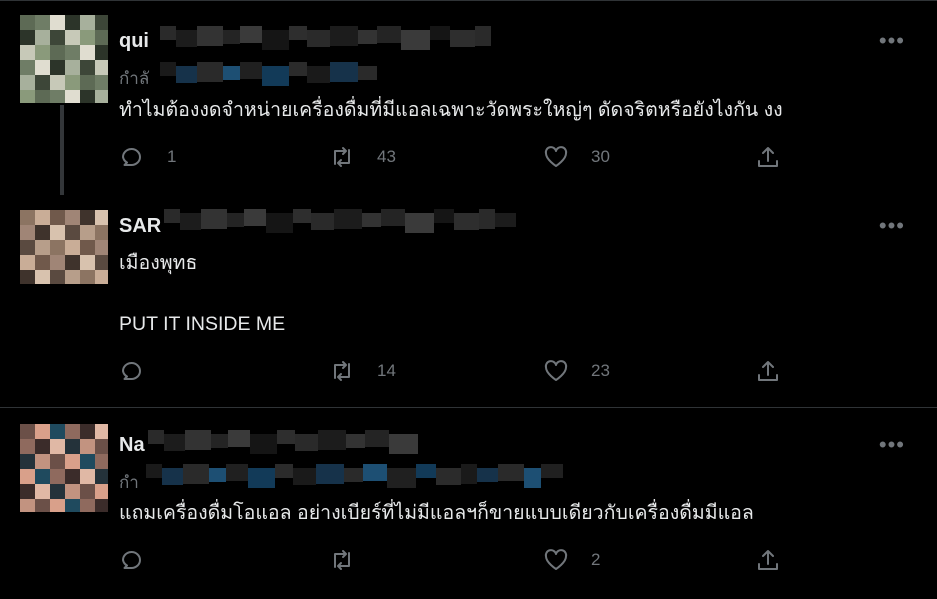 This screenshot has height=599, width=937. What do you see at coordinates (386, 156) in the screenshot?
I see `retweet-count: 43` at bounding box center [386, 156].